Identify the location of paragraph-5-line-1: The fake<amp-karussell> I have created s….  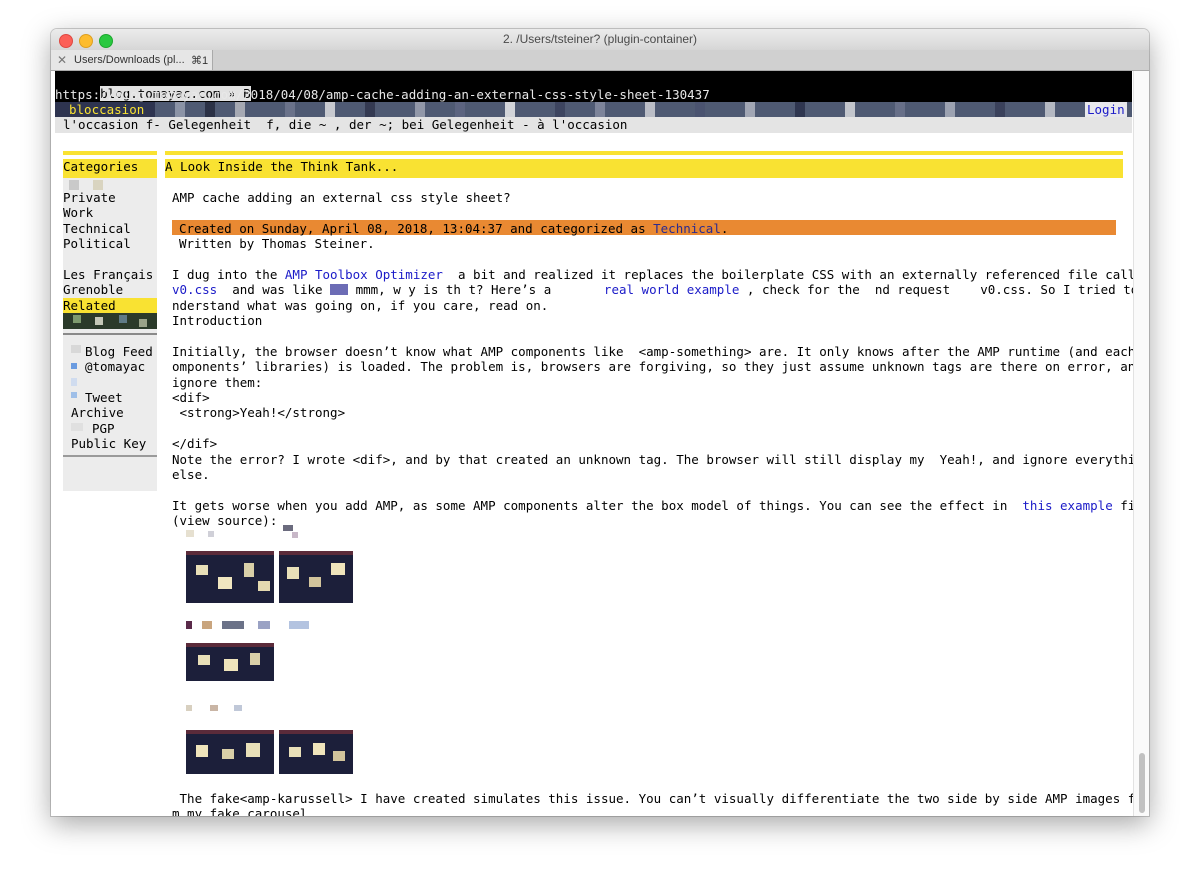
(660, 798).